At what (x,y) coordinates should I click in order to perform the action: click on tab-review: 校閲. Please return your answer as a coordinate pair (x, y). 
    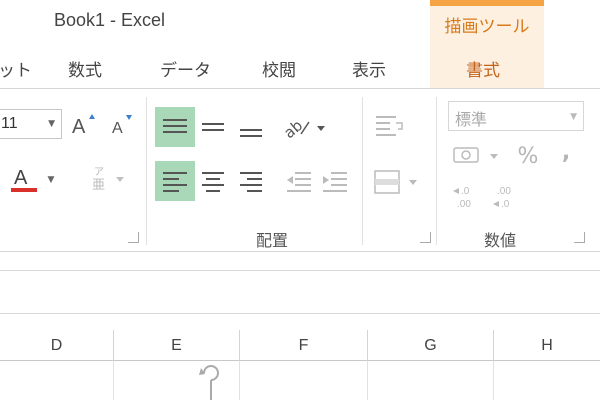
    Looking at the image, I should click on (279, 68).